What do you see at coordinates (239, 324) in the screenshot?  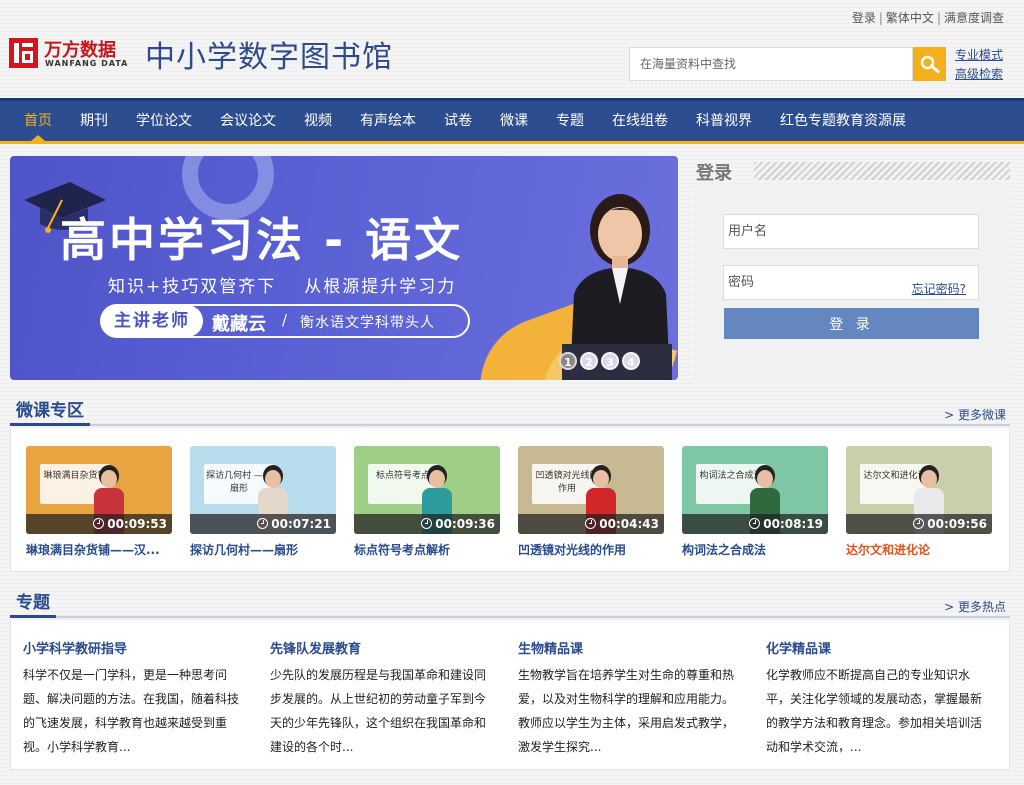 I see `teacher-name: 戴藏云` at bounding box center [239, 324].